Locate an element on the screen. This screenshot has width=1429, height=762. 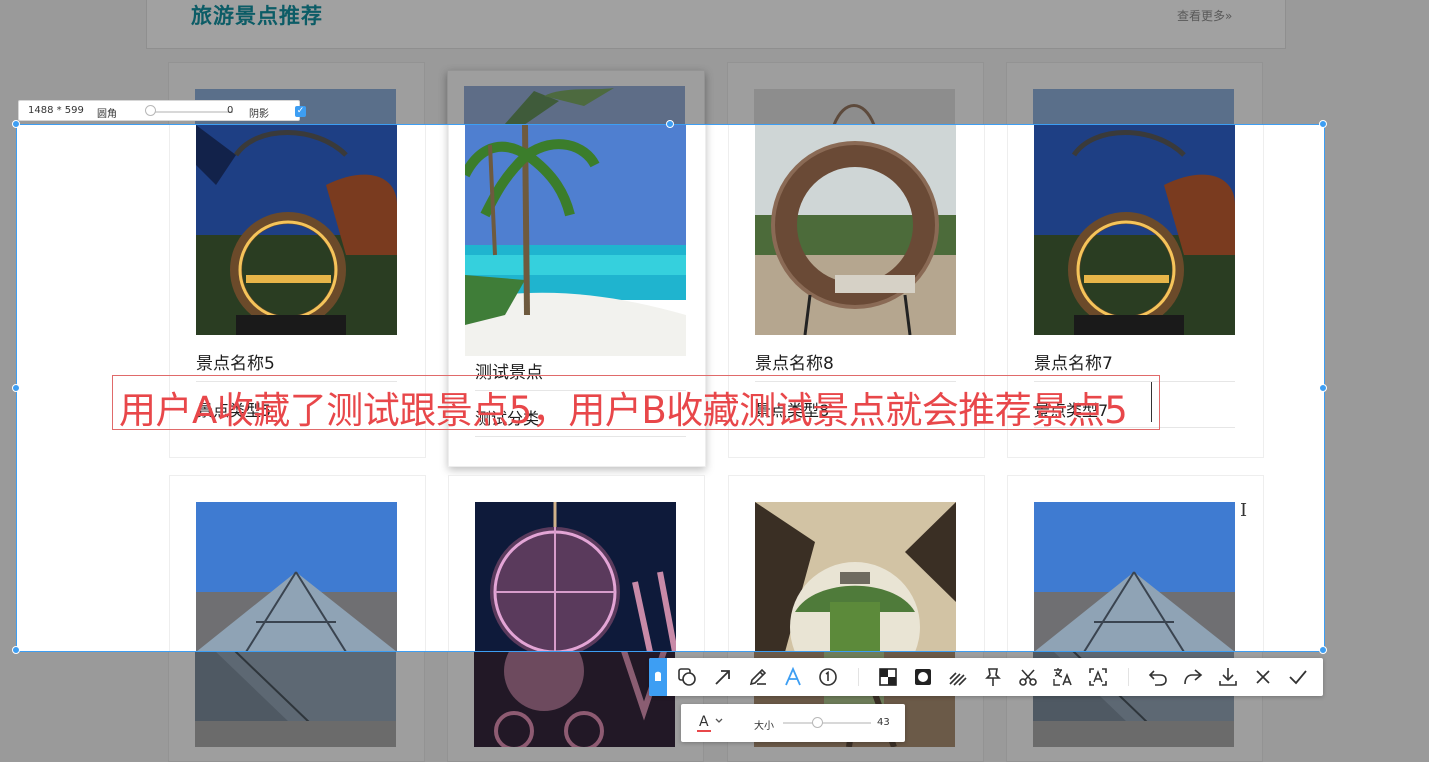
blur-icon is located at coordinates (923, 677).